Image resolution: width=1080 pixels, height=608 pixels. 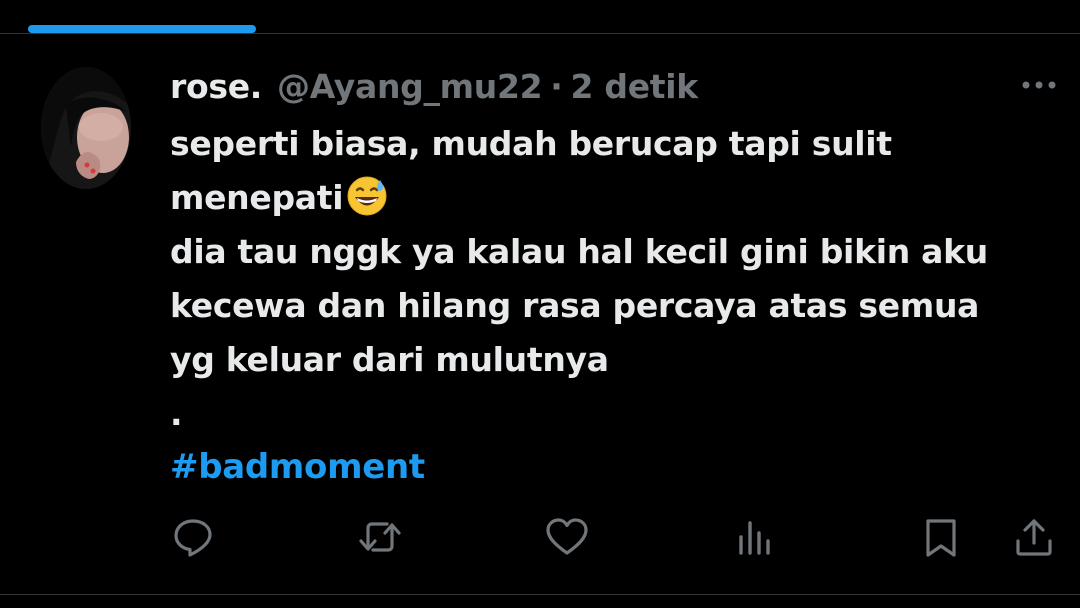 I want to click on bookmark-button, so click(x=941, y=537).